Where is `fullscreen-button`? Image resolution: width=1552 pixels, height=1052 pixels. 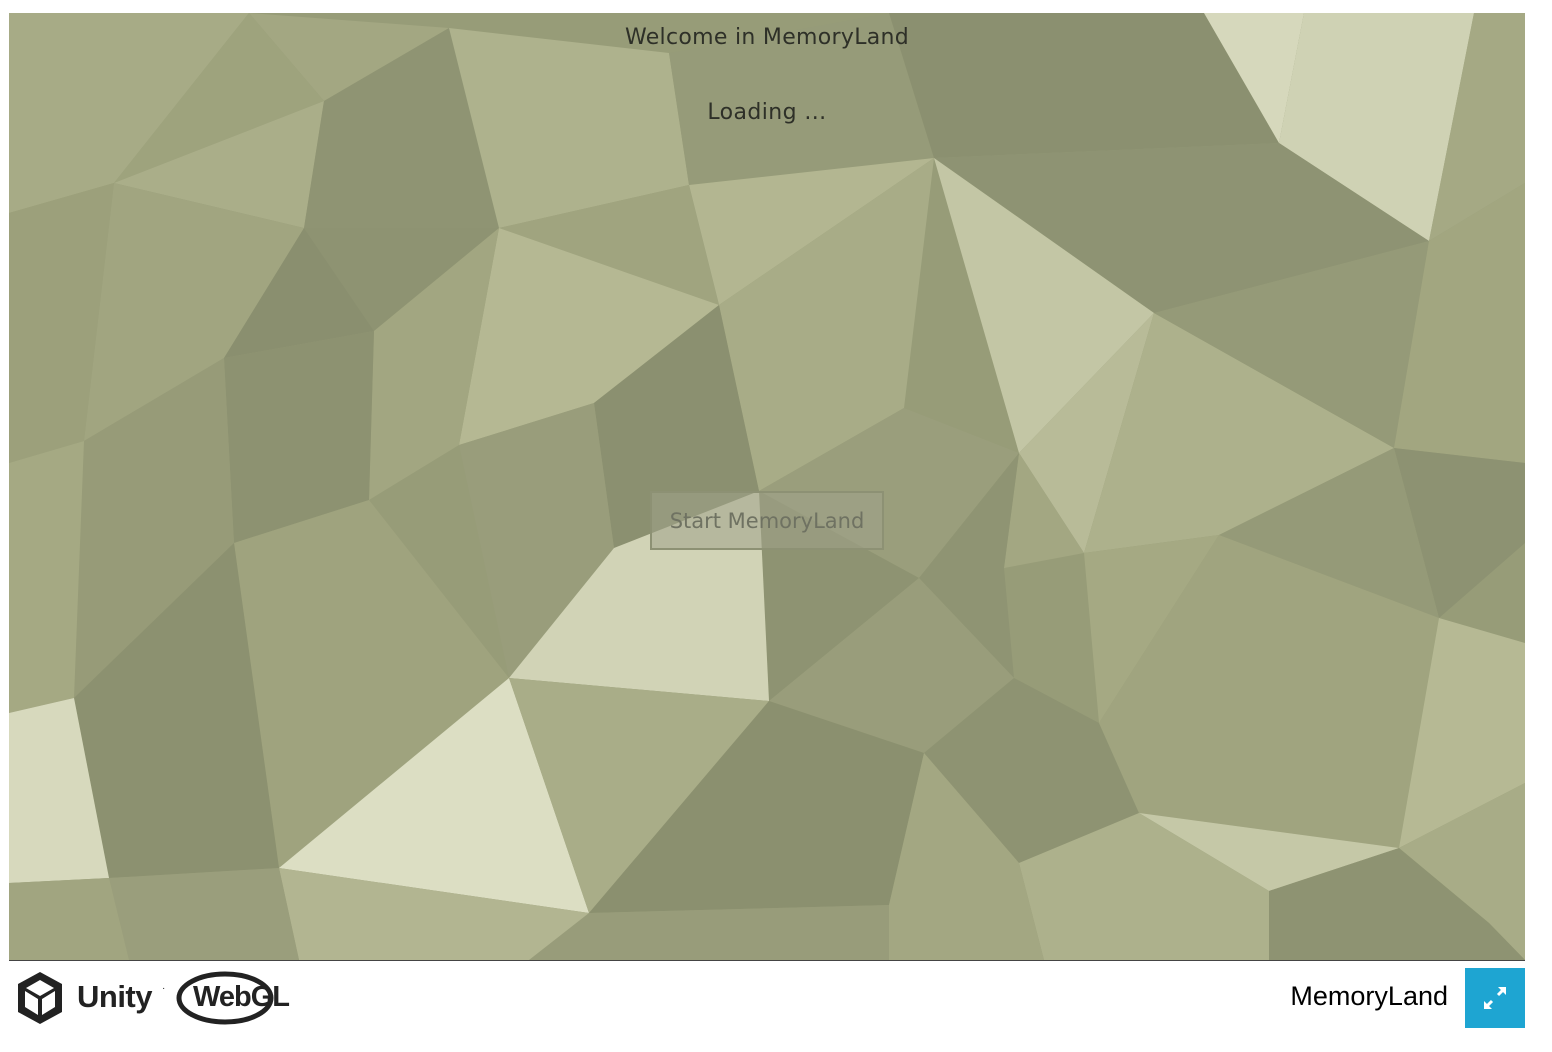
fullscreen-button is located at coordinates (1495, 998).